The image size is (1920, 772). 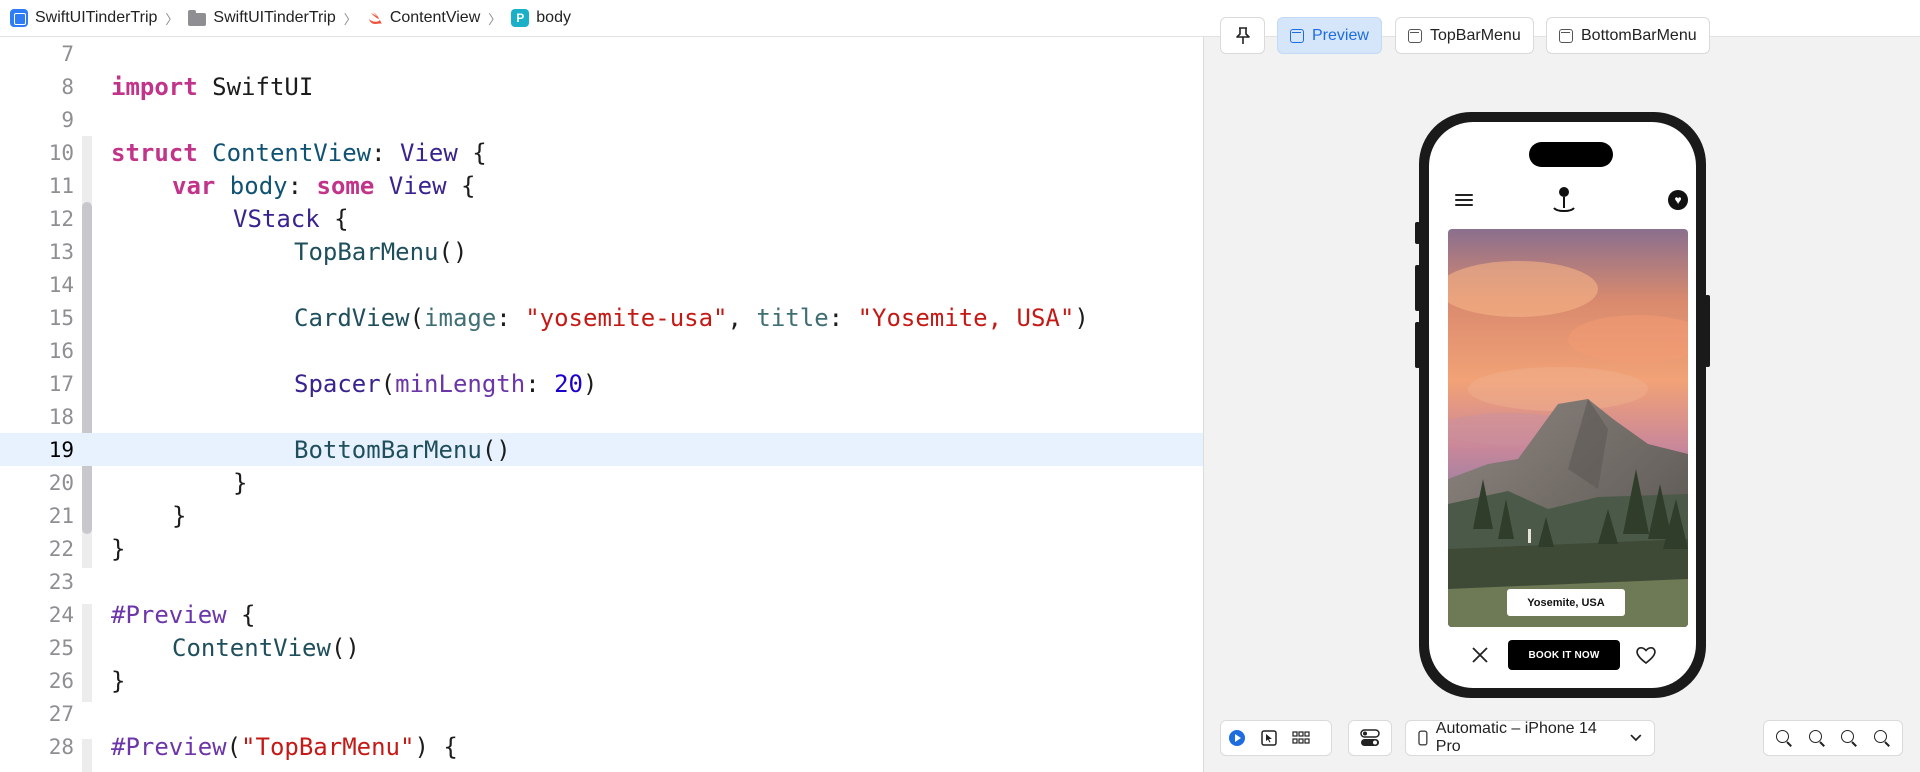 I want to click on device-selector: Automatic – iPhone 14 Pro, so click(x=1530, y=738).